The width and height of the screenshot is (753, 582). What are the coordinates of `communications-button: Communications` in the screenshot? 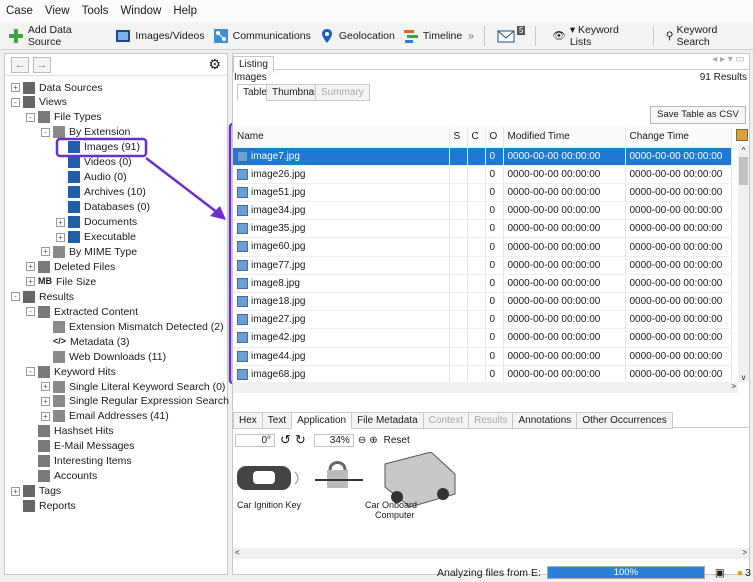 It's located at (262, 36).